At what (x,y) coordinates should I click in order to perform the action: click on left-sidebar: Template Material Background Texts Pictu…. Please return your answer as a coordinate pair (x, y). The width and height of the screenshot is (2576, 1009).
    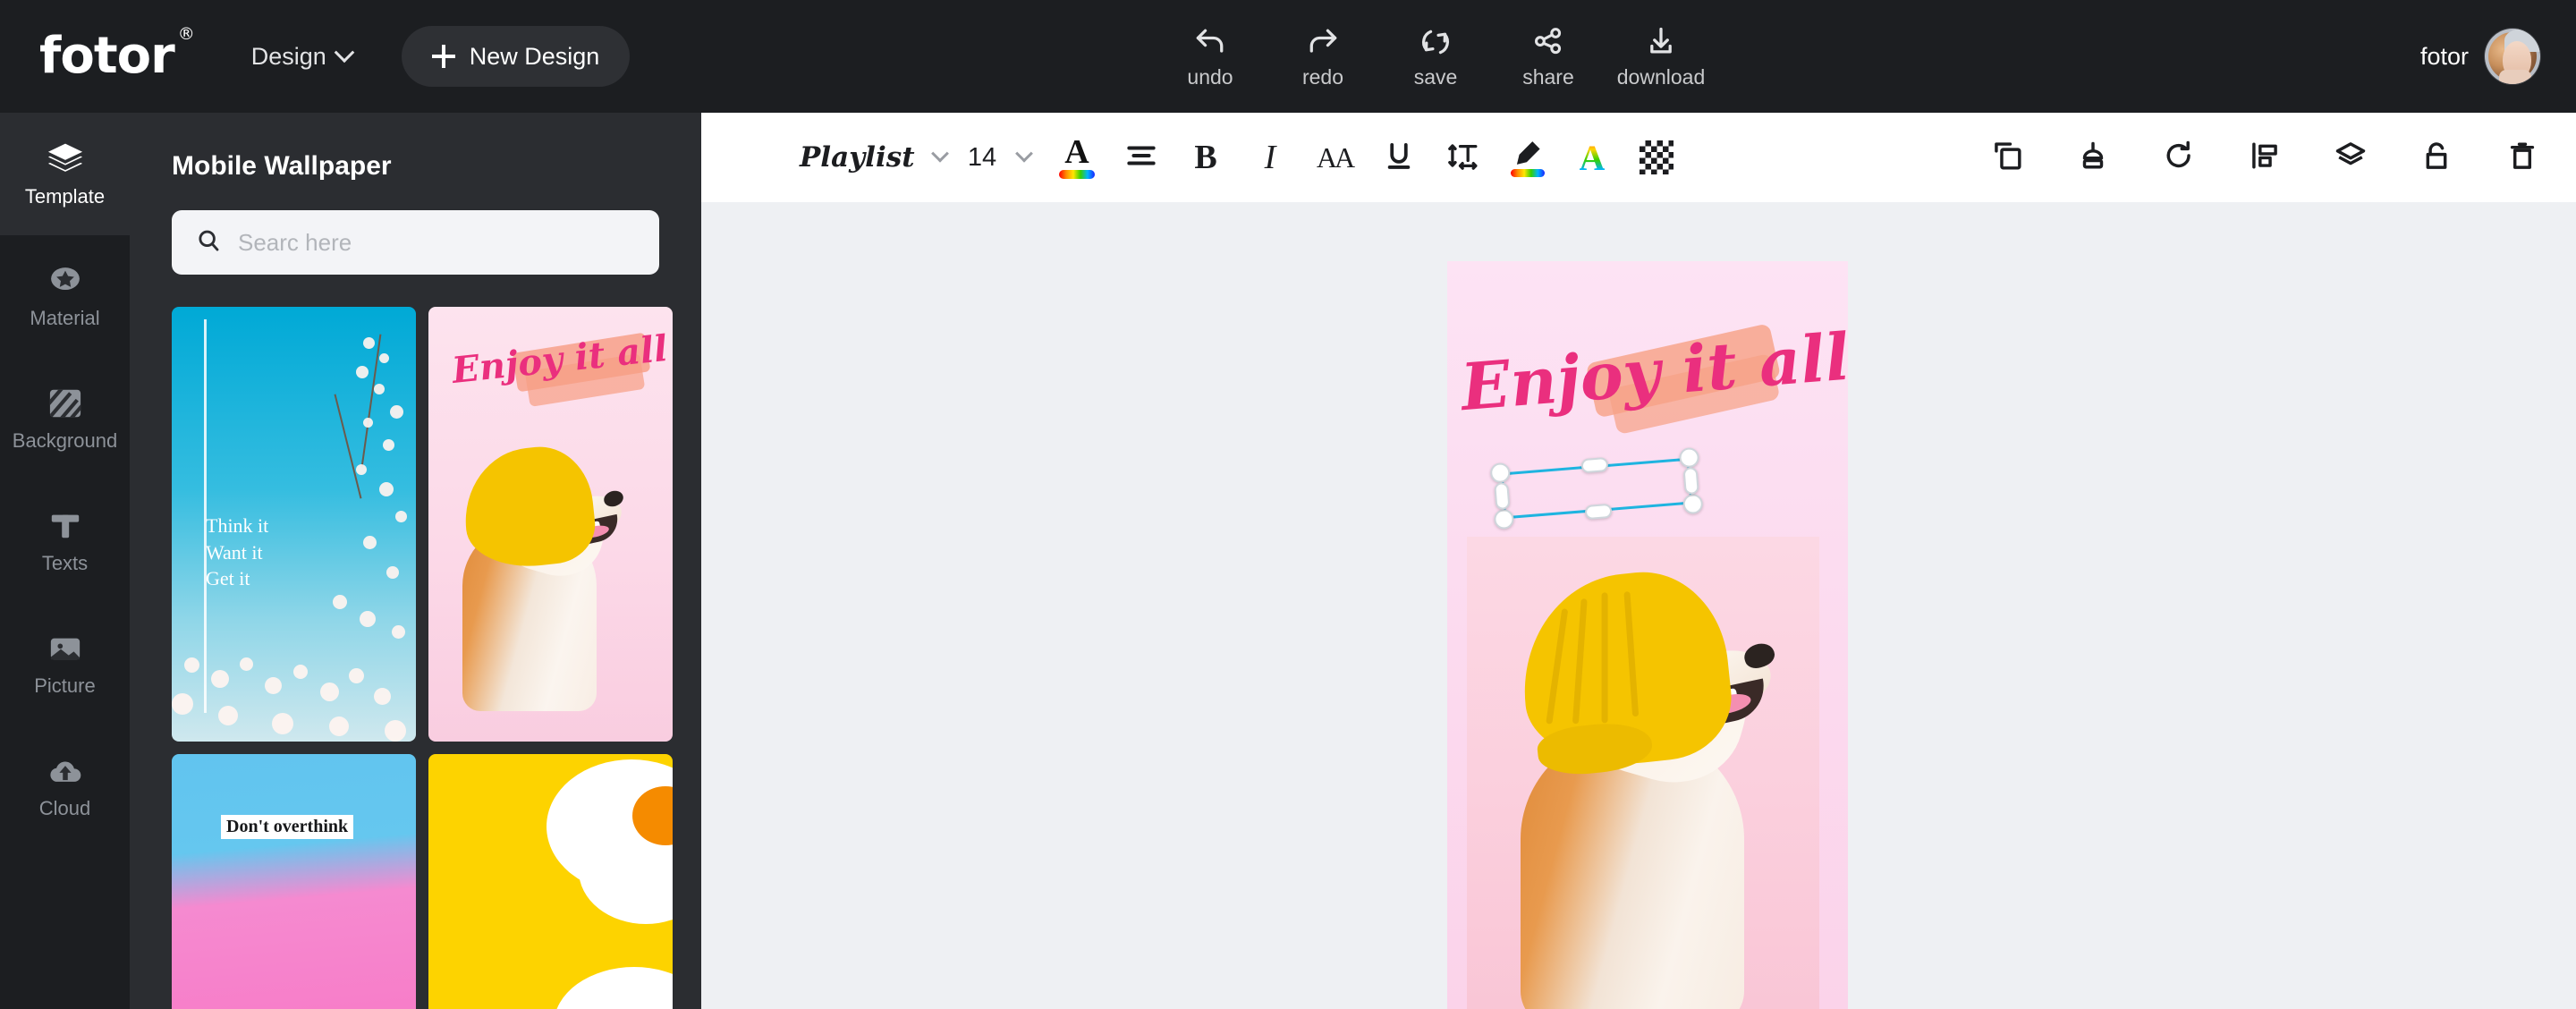
    Looking at the image, I should click on (65, 561).